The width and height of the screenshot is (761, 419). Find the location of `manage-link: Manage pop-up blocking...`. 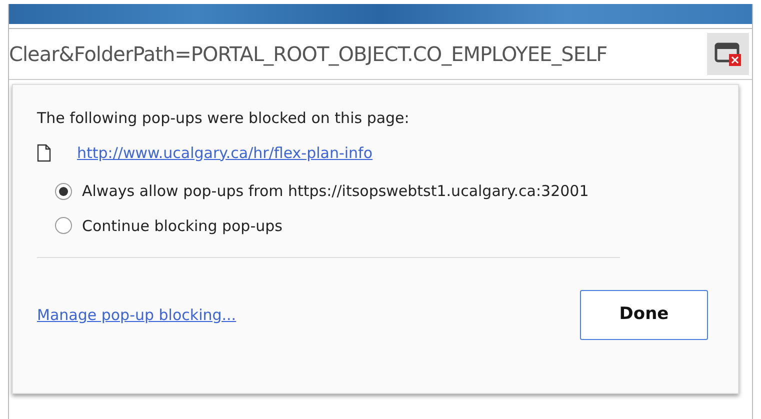

manage-link: Manage pop-up blocking... is located at coordinates (136, 315).